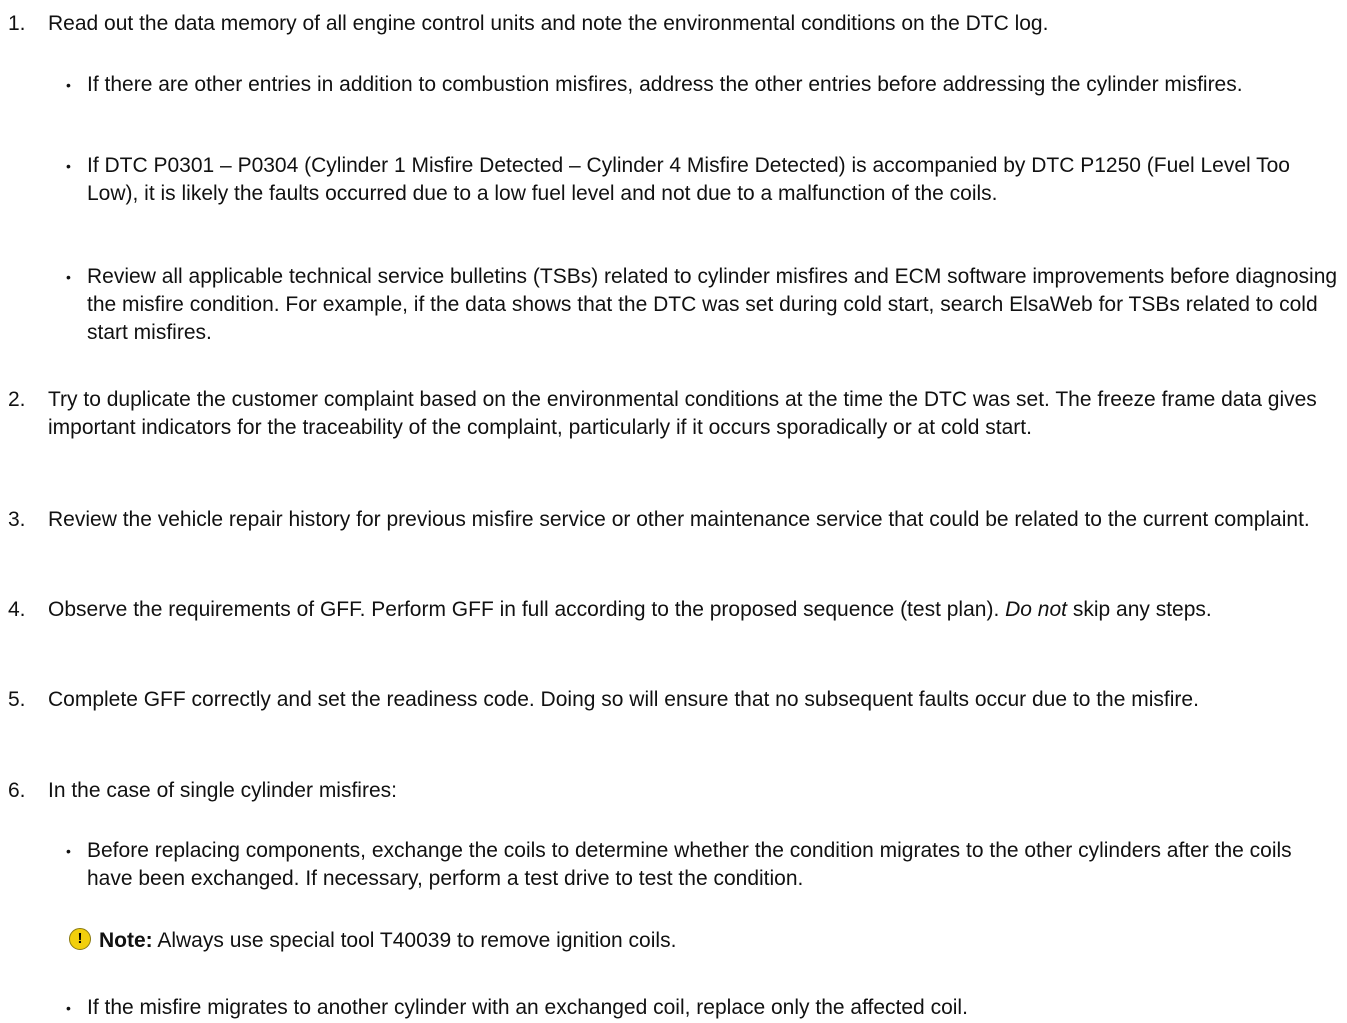 Image resolution: width=1347 pixels, height=1023 pixels. I want to click on step-number: 4., so click(17, 609).